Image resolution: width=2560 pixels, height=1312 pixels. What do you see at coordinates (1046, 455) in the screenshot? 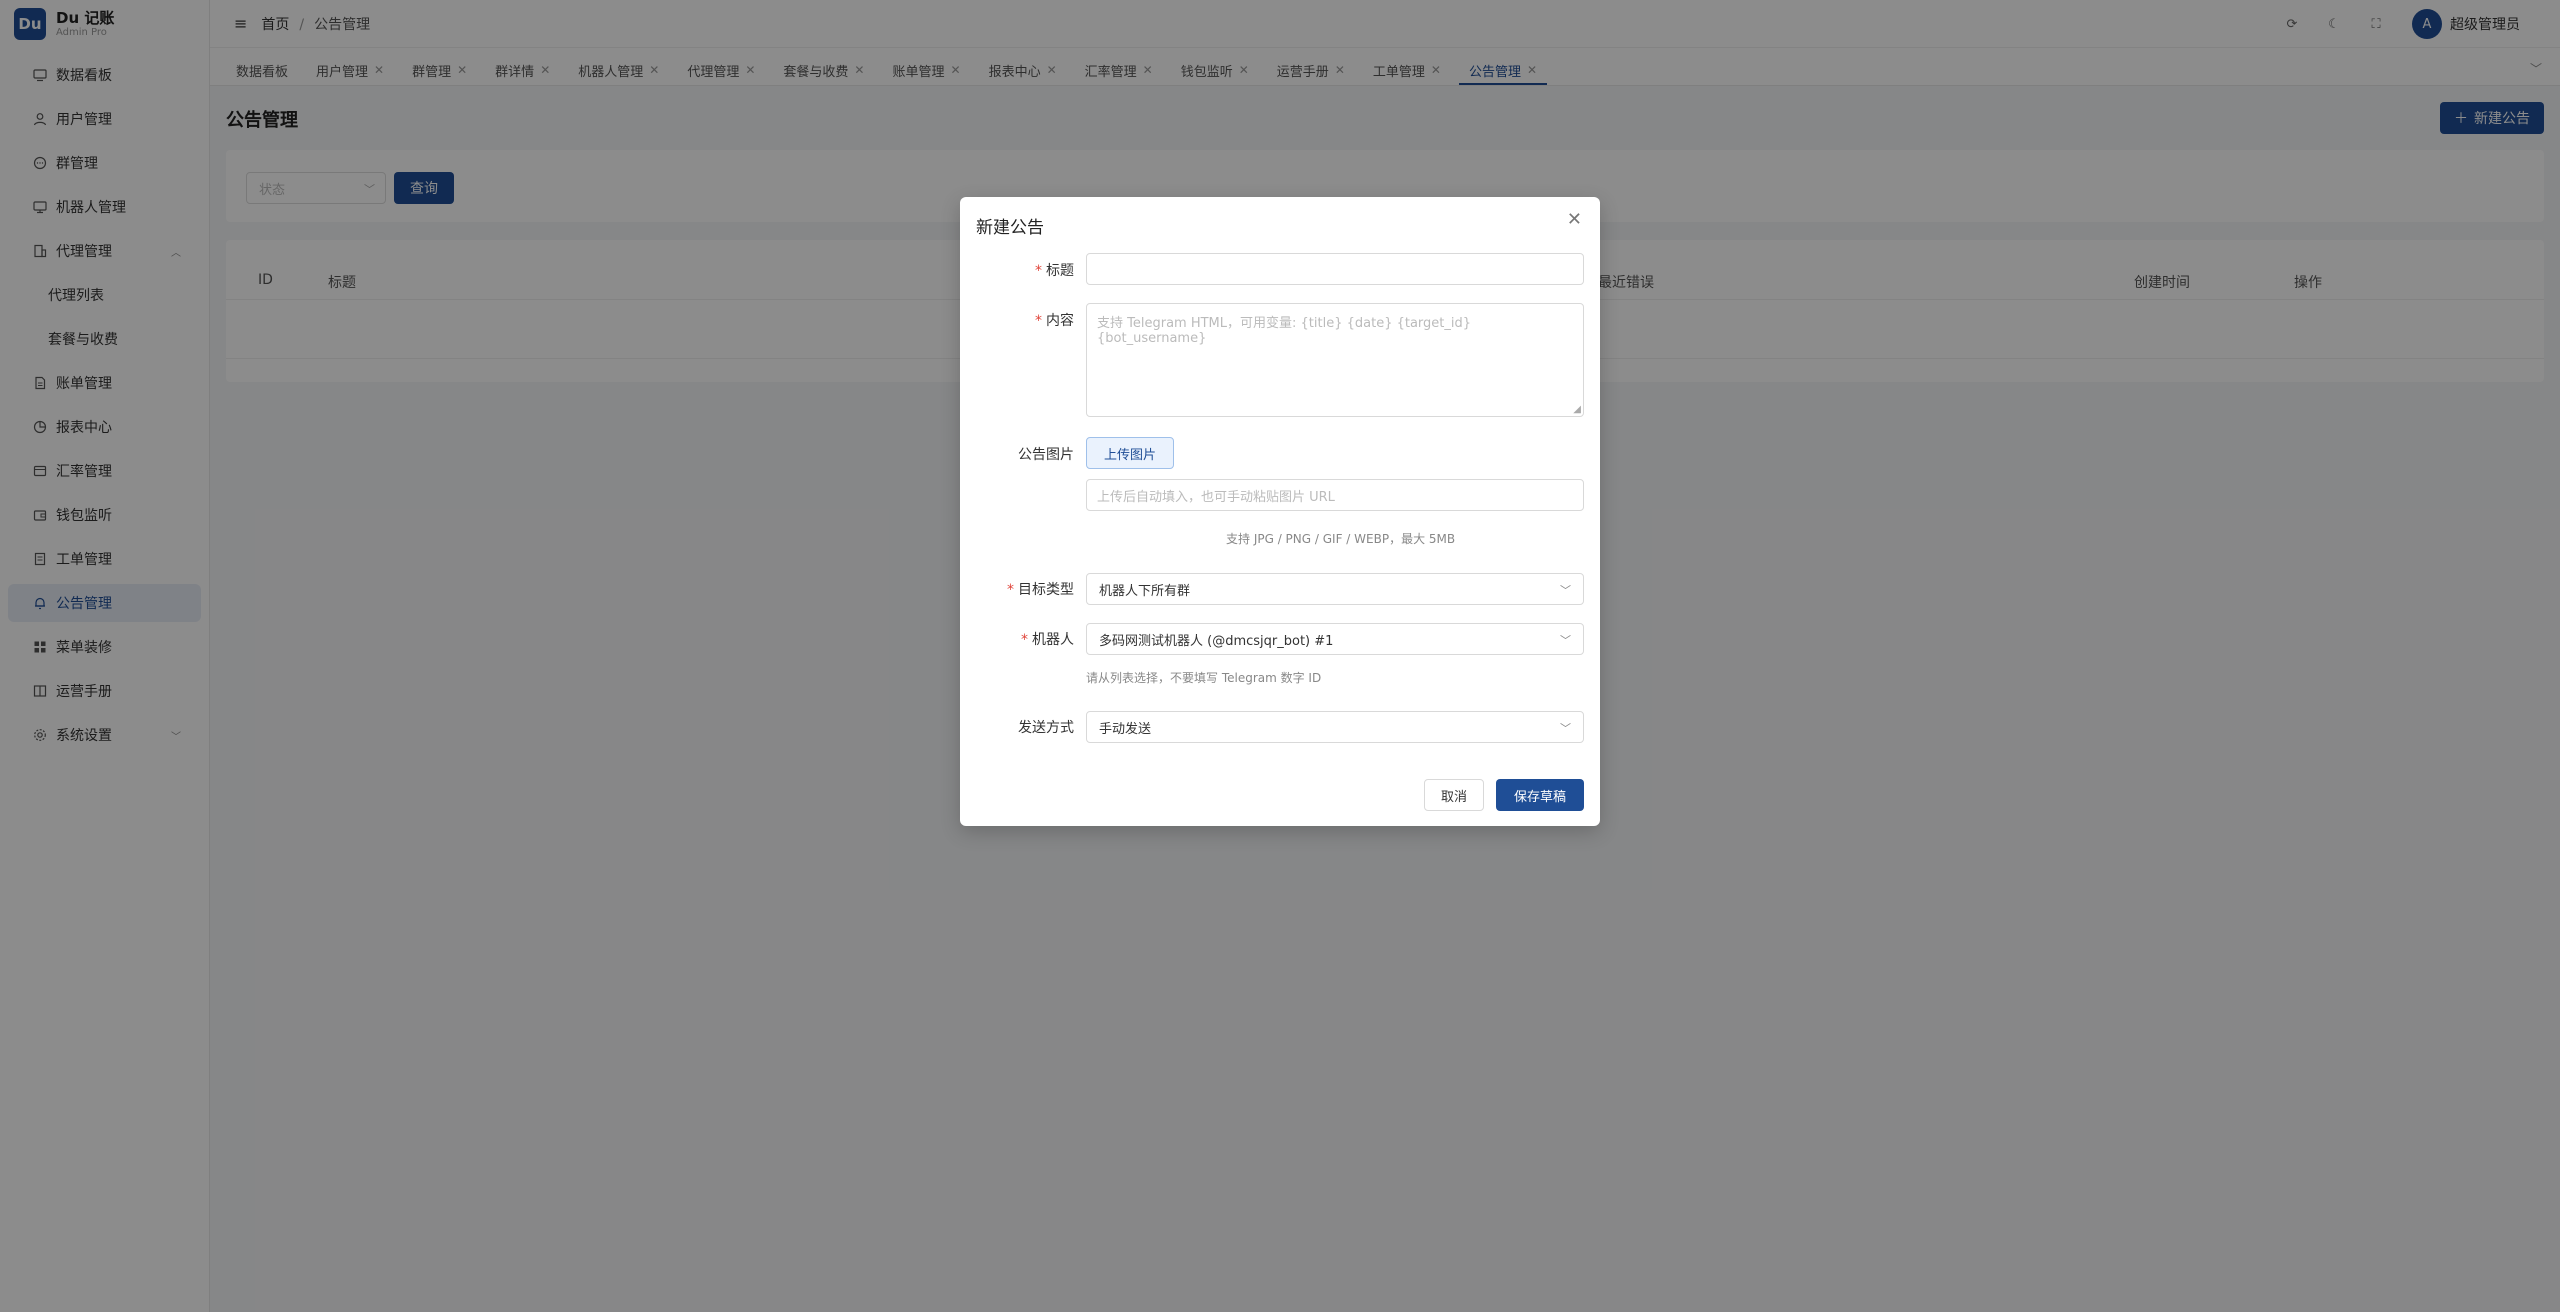
I see `image-label: 公告图片` at bounding box center [1046, 455].